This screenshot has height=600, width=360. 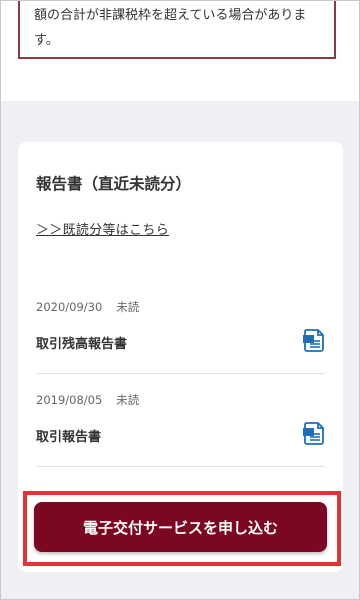 What do you see at coordinates (177, 30) in the screenshot?
I see `tax-notice-box: 額の合計が非課税枠を超えている場合がありま す。` at bounding box center [177, 30].